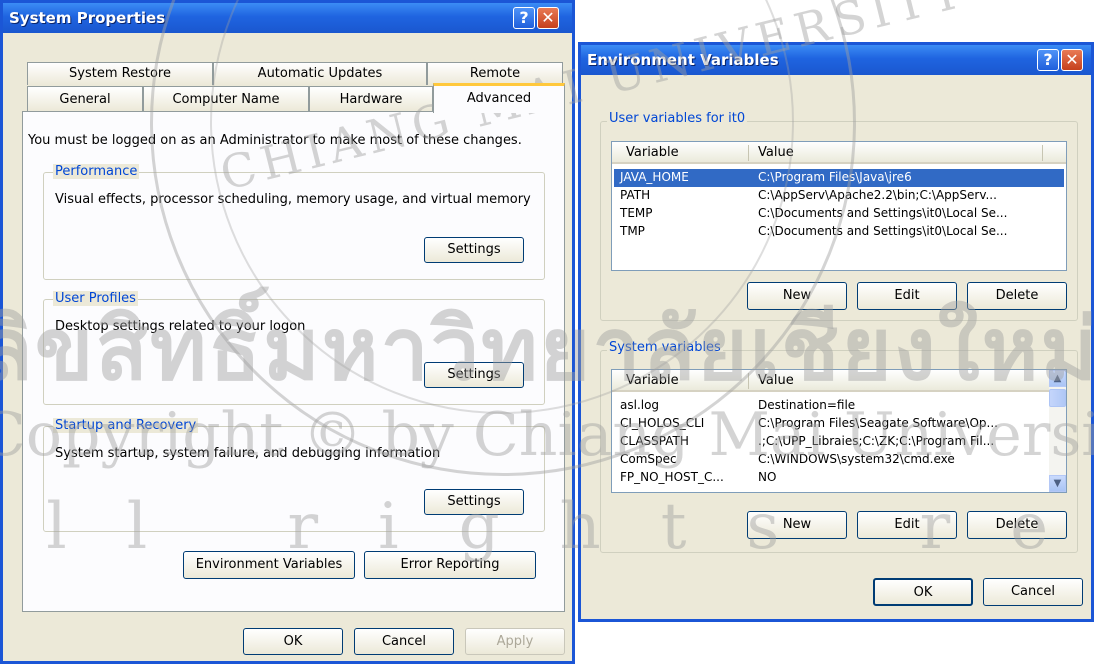  What do you see at coordinates (654, 177) in the screenshot?
I see `variable-name: JAVA_HOME` at bounding box center [654, 177].